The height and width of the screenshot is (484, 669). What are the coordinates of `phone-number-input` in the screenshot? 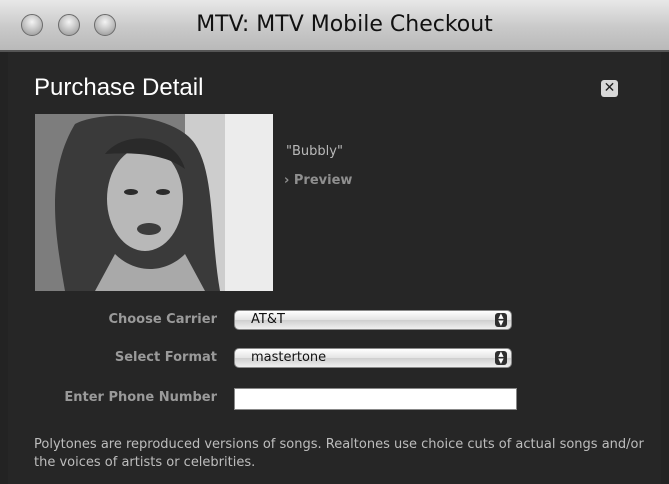 It's located at (375, 399).